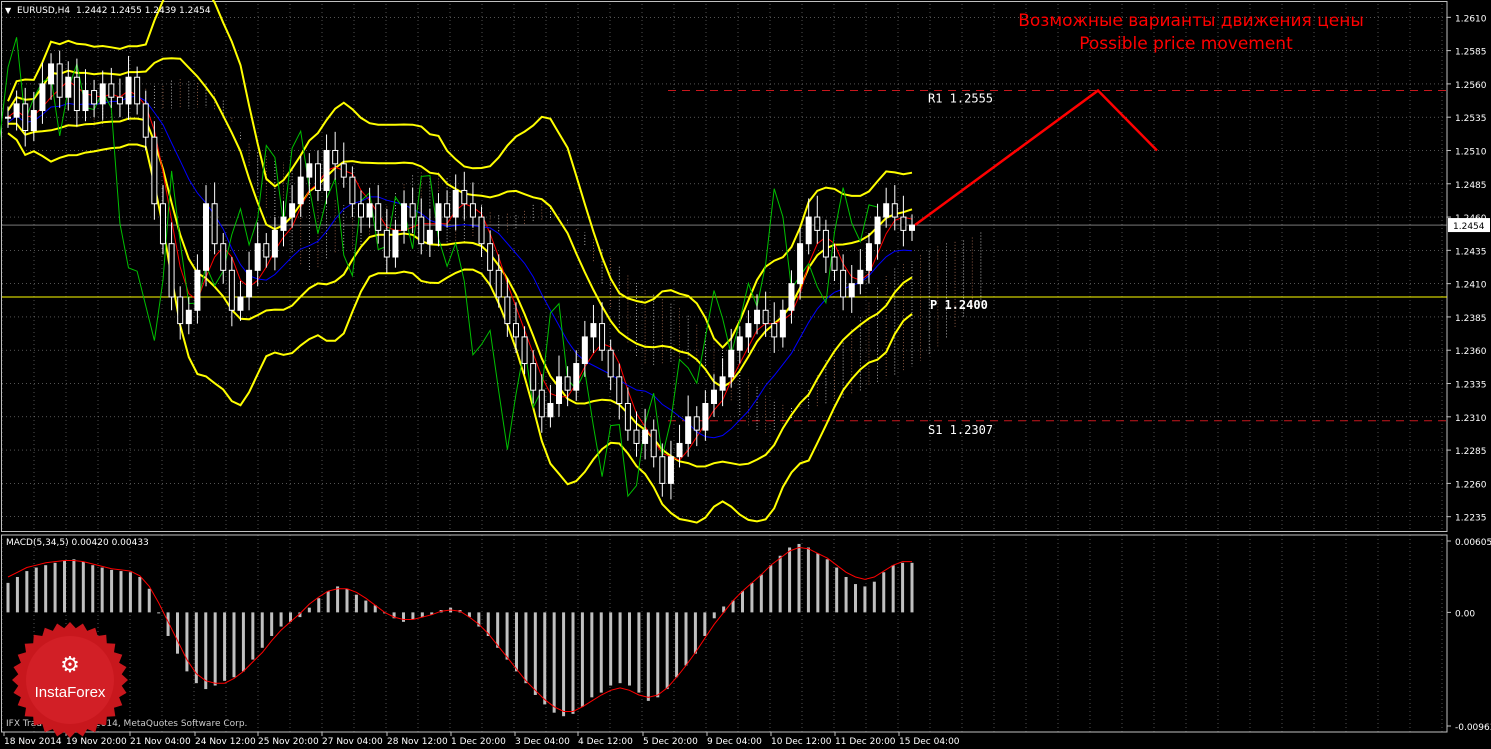  What do you see at coordinates (1471, 386) in the screenshot?
I see `y-tick-label: 1.2335` at bounding box center [1471, 386].